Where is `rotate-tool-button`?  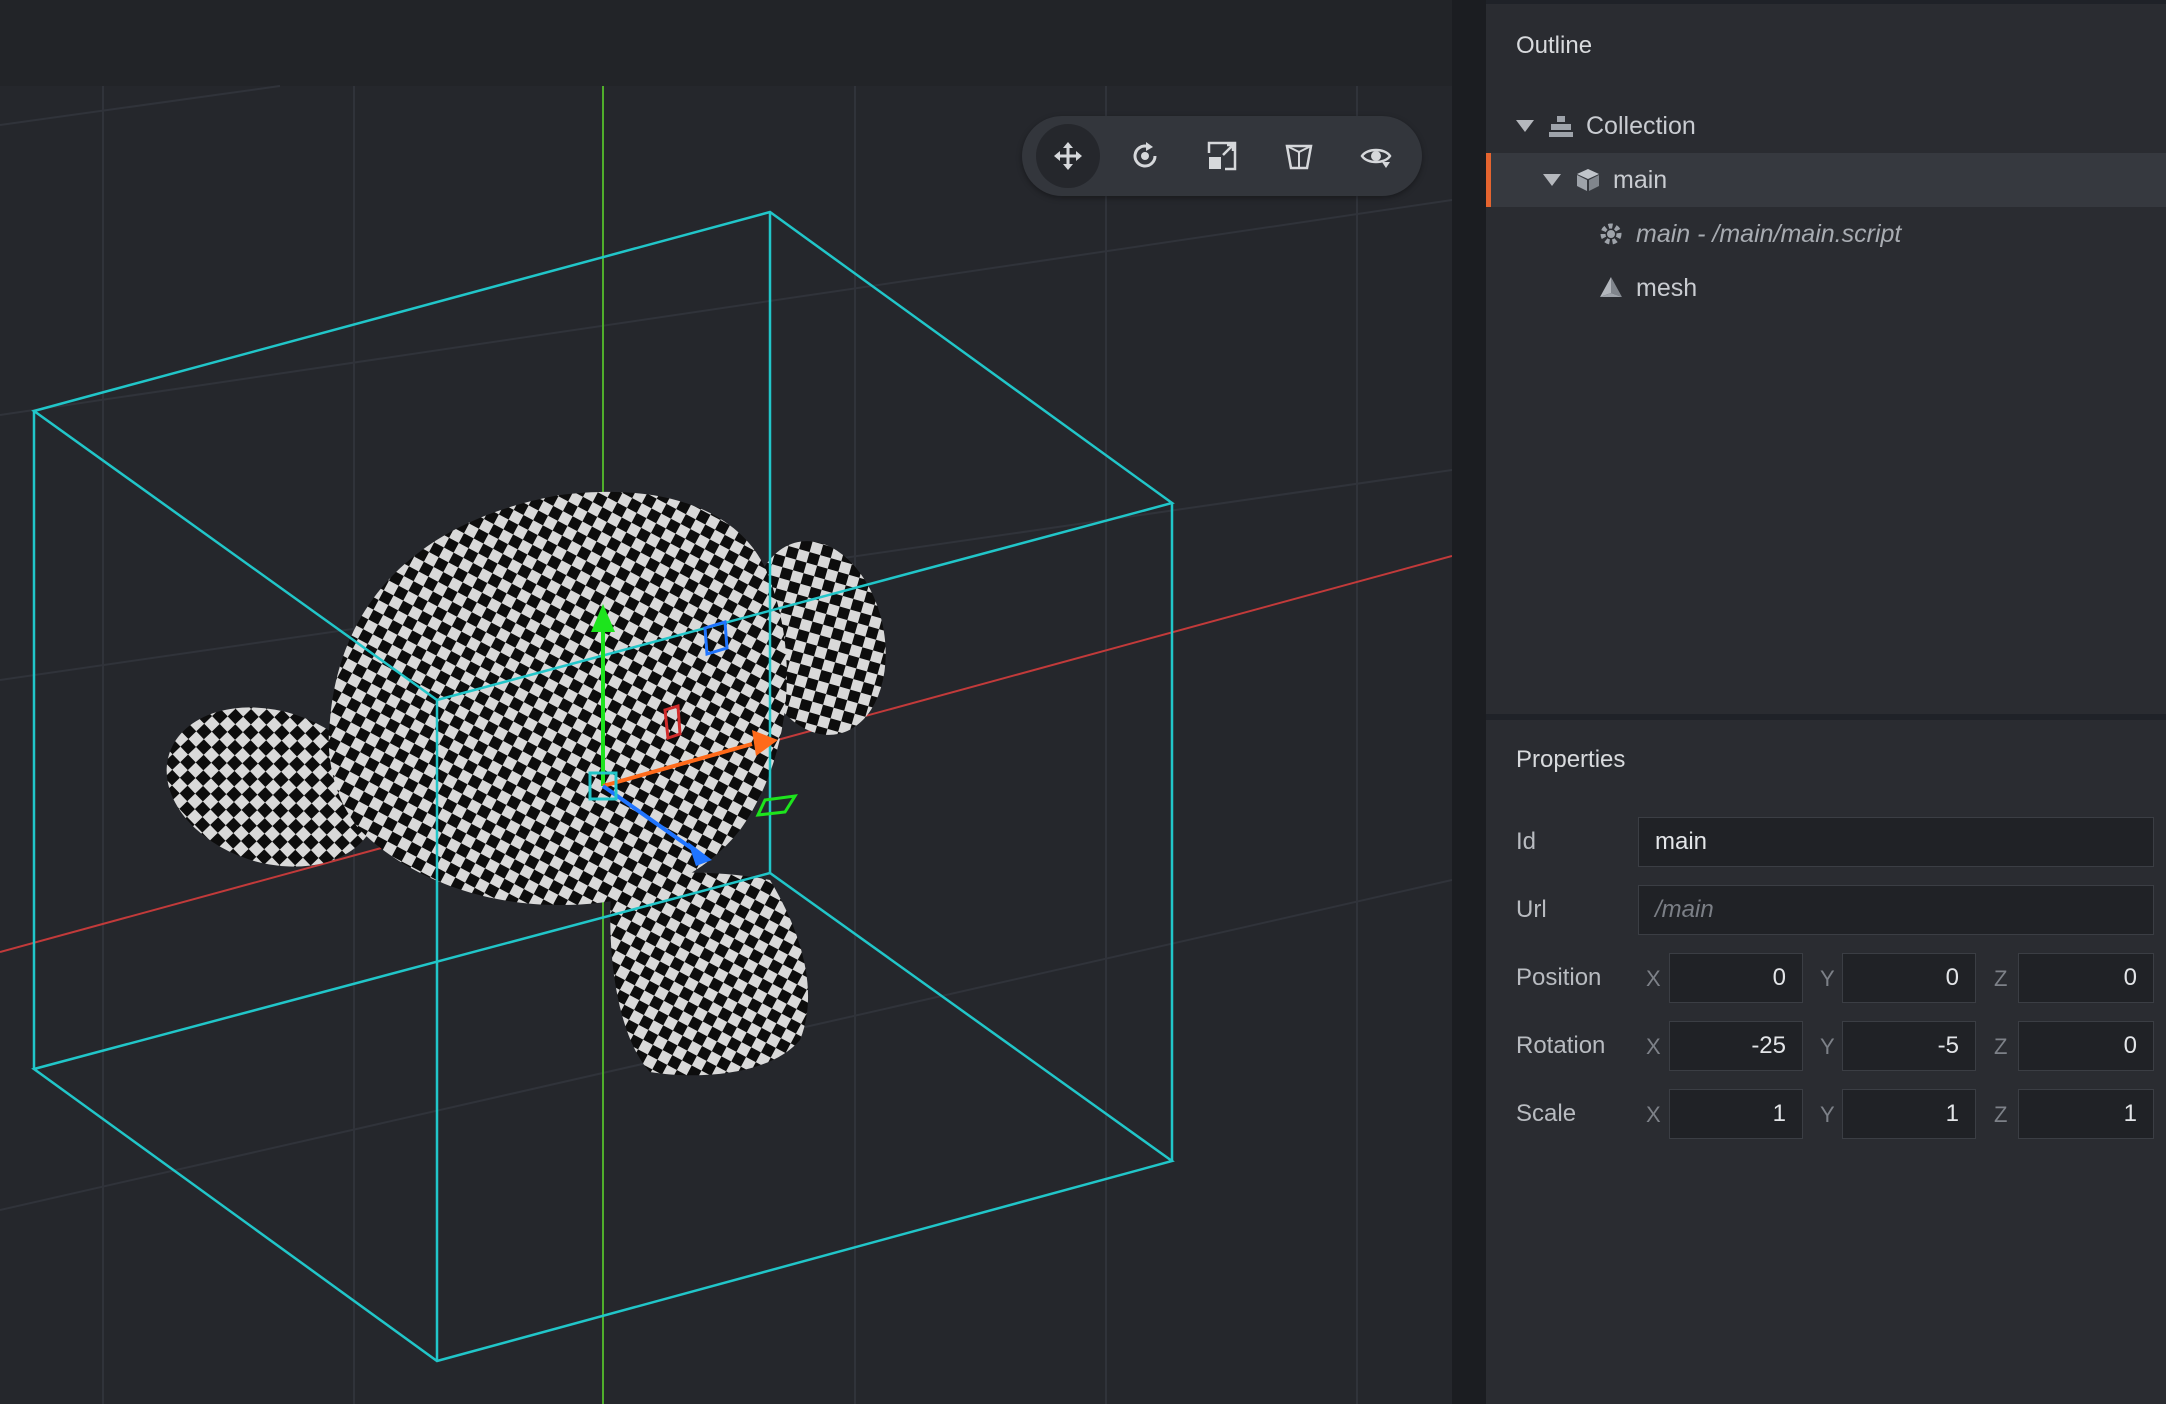
rotate-tool-button is located at coordinates (1145, 156).